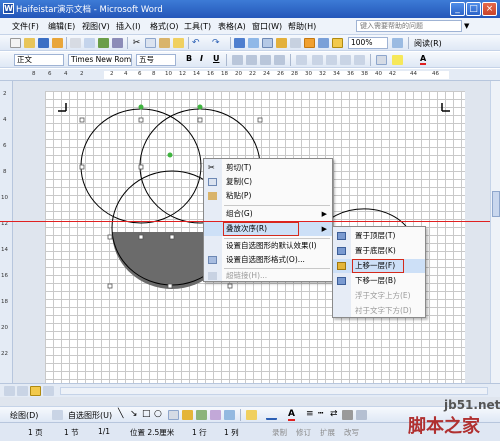 This screenshot has height=441, width=500. What do you see at coordinates (268, 214) in the screenshot?
I see `menu-item-group: 组合(G) ▶` at bounding box center [268, 214].